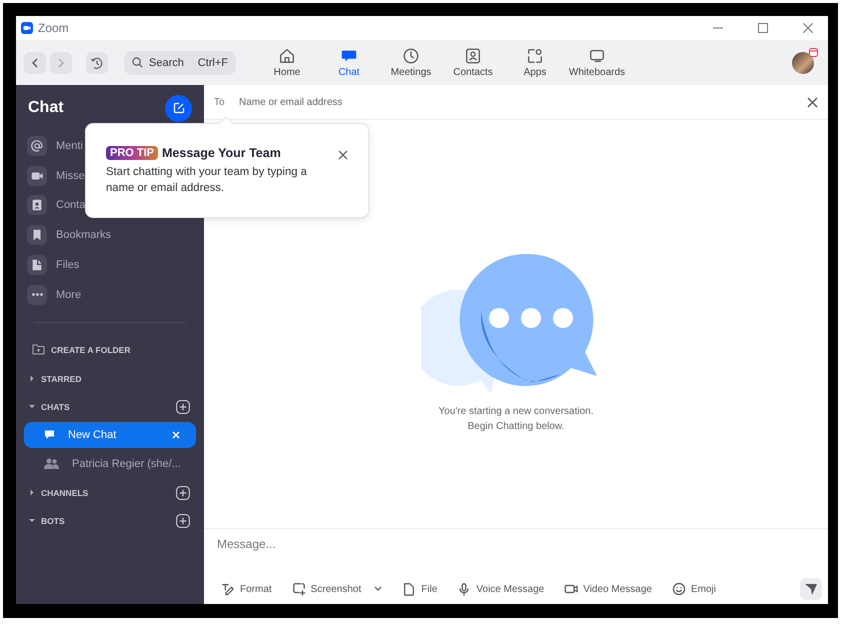 The width and height of the screenshot is (852, 628). Describe the element at coordinates (516, 427) in the screenshot. I see `empty-state-text: Begin Chatting below.` at that location.